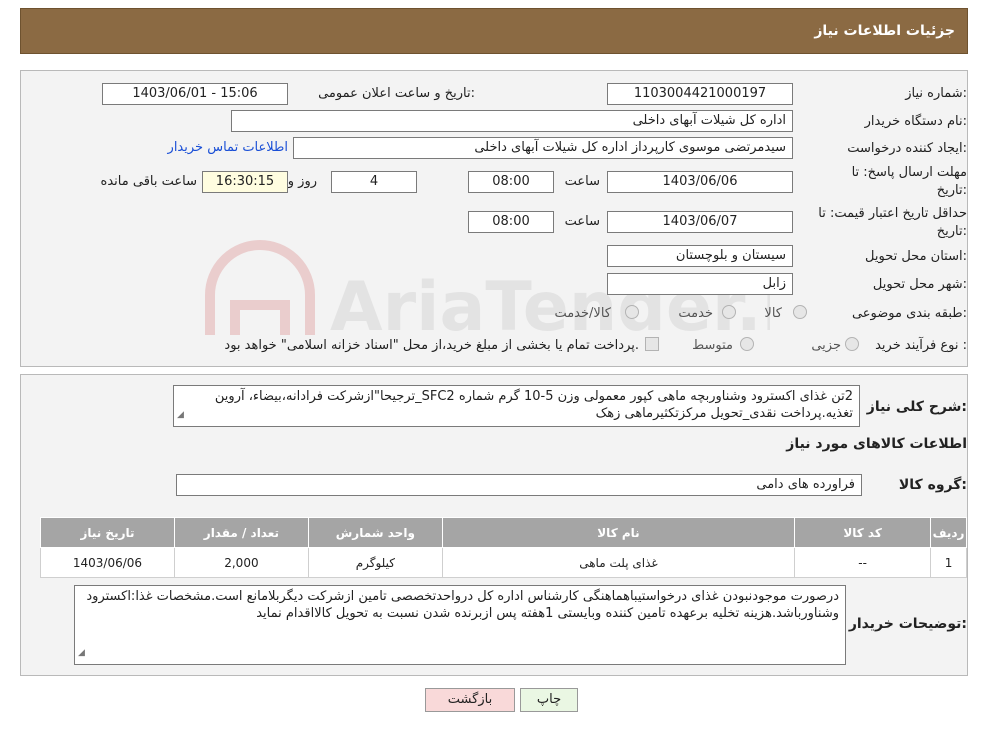  I want to click on page-header: جزئیات اطلاعات نیاز, so click(494, 31).